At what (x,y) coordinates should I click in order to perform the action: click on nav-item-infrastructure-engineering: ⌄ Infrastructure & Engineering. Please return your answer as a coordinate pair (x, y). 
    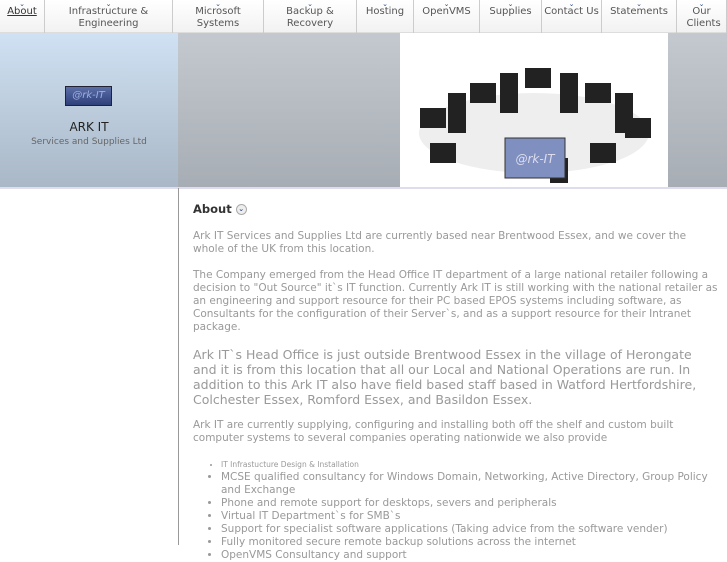
    Looking at the image, I should click on (109, 16).